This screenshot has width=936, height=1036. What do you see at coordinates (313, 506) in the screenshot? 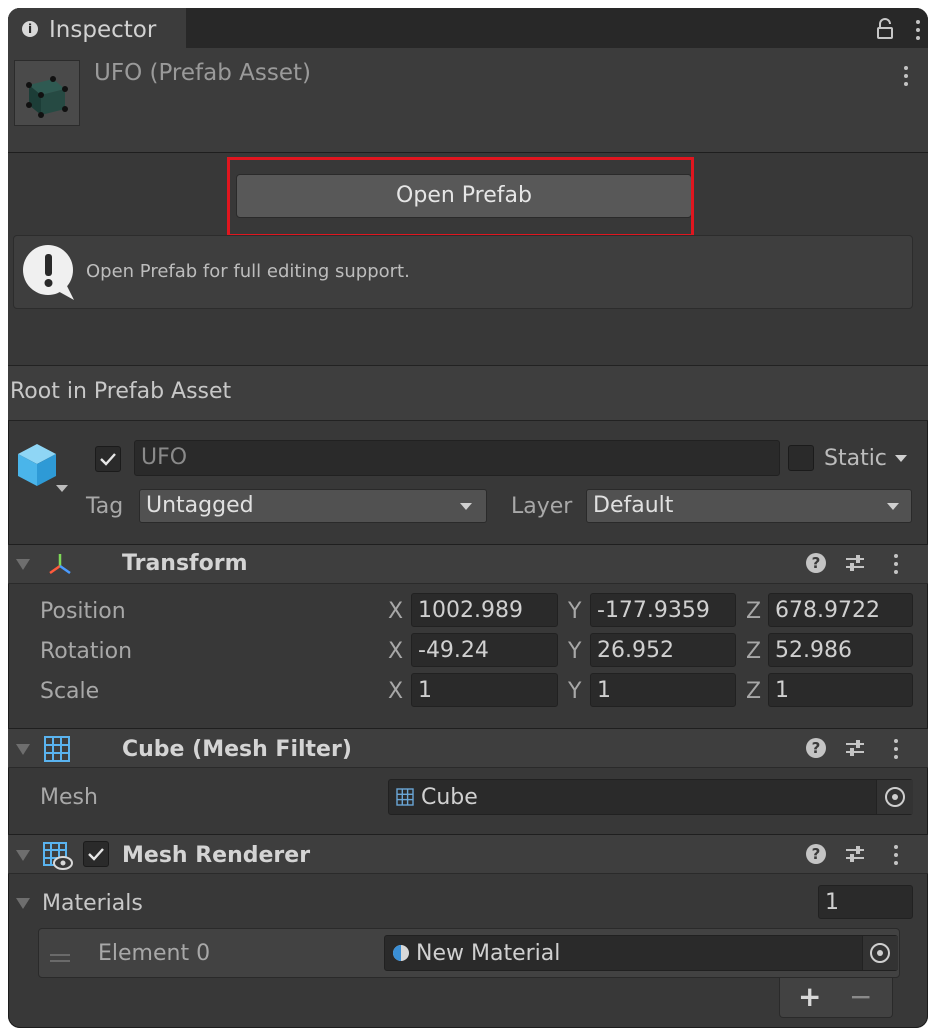
I see `tag-dropdown: Untagged` at bounding box center [313, 506].